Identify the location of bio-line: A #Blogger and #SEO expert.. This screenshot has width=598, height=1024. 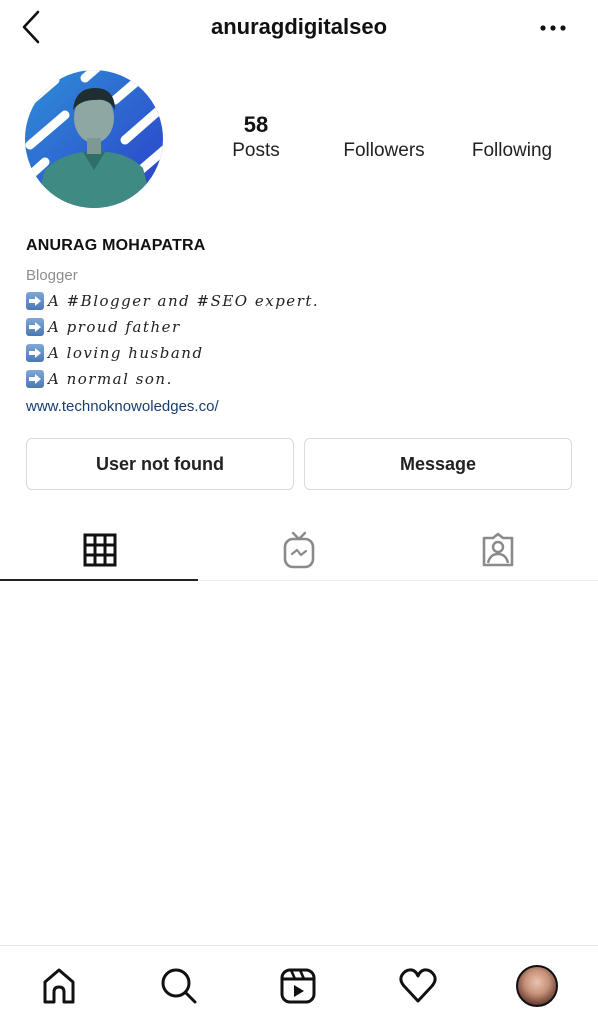
(306, 301).